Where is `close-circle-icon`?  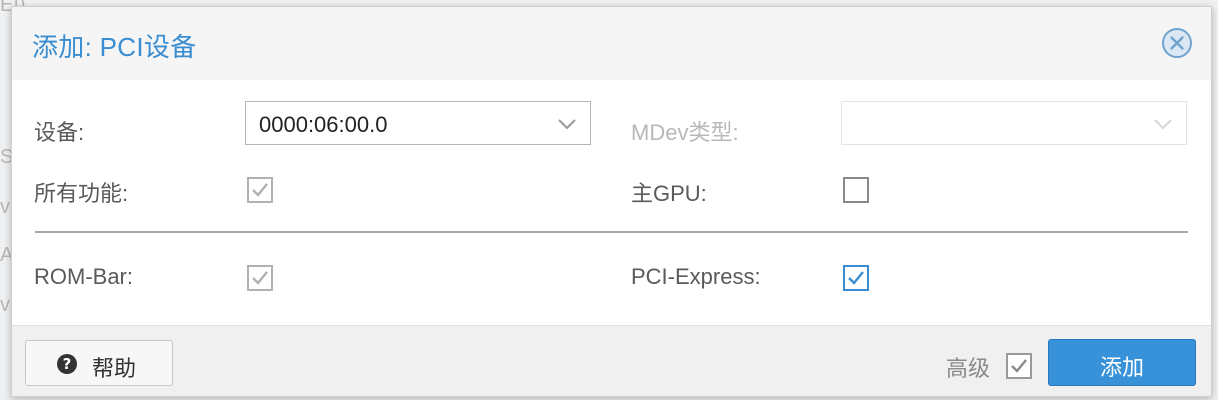 close-circle-icon is located at coordinates (1177, 43).